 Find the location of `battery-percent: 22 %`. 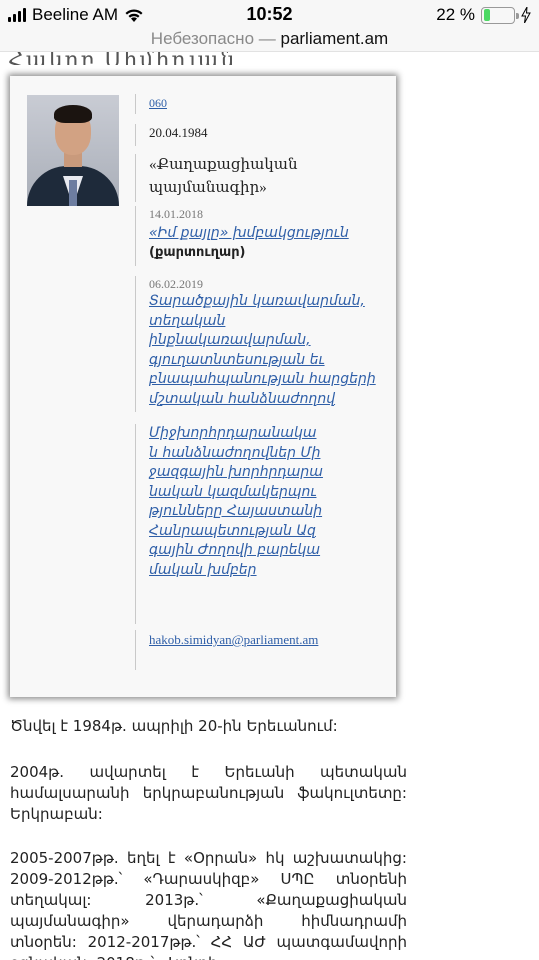

battery-percent: 22 % is located at coordinates (455, 14).